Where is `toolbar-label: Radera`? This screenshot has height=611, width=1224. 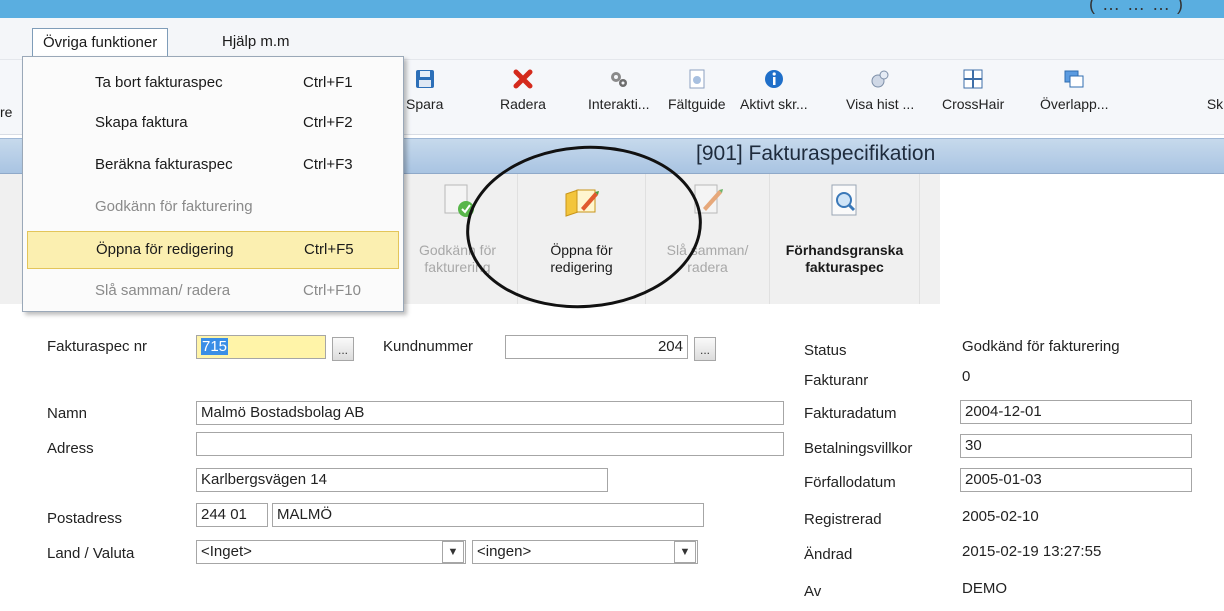
toolbar-label: Radera is located at coordinates (523, 104).